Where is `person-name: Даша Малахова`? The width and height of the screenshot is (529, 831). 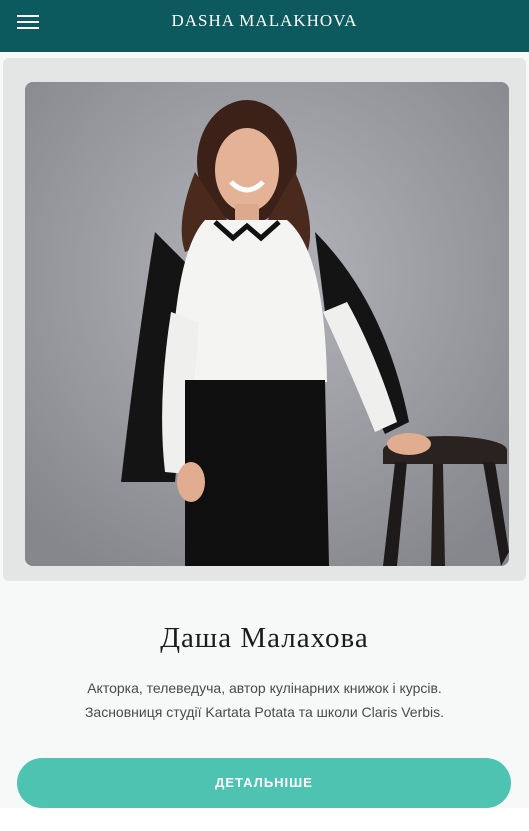 person-name: Даша Малахова is located at coordinates (264, 638).